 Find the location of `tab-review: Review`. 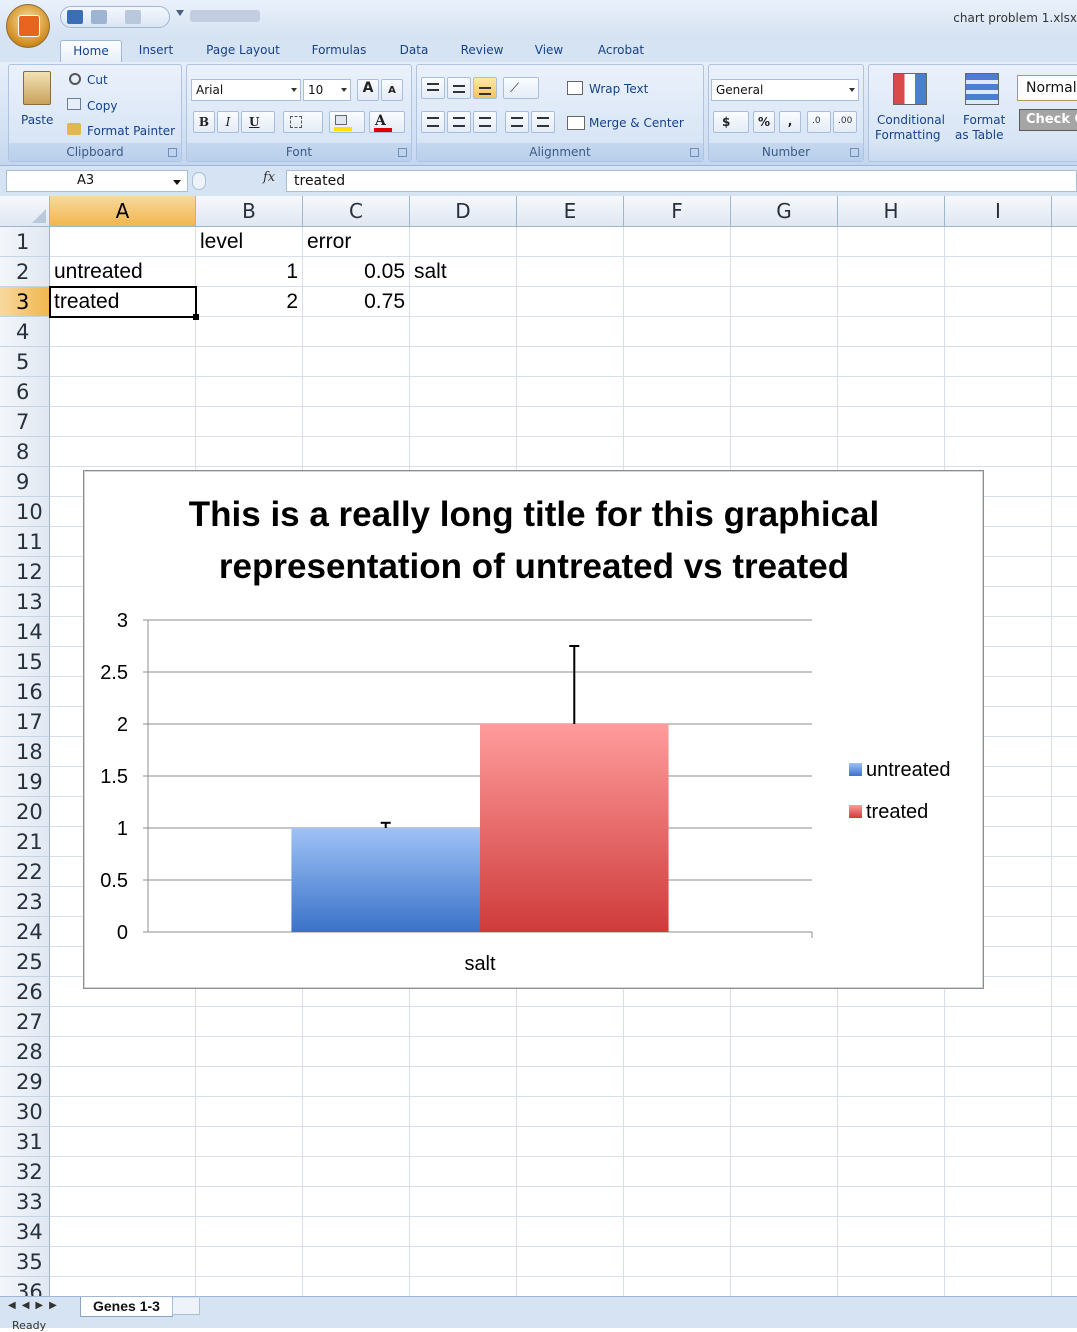

tab-review: Review is located at coordinates (482, 51).